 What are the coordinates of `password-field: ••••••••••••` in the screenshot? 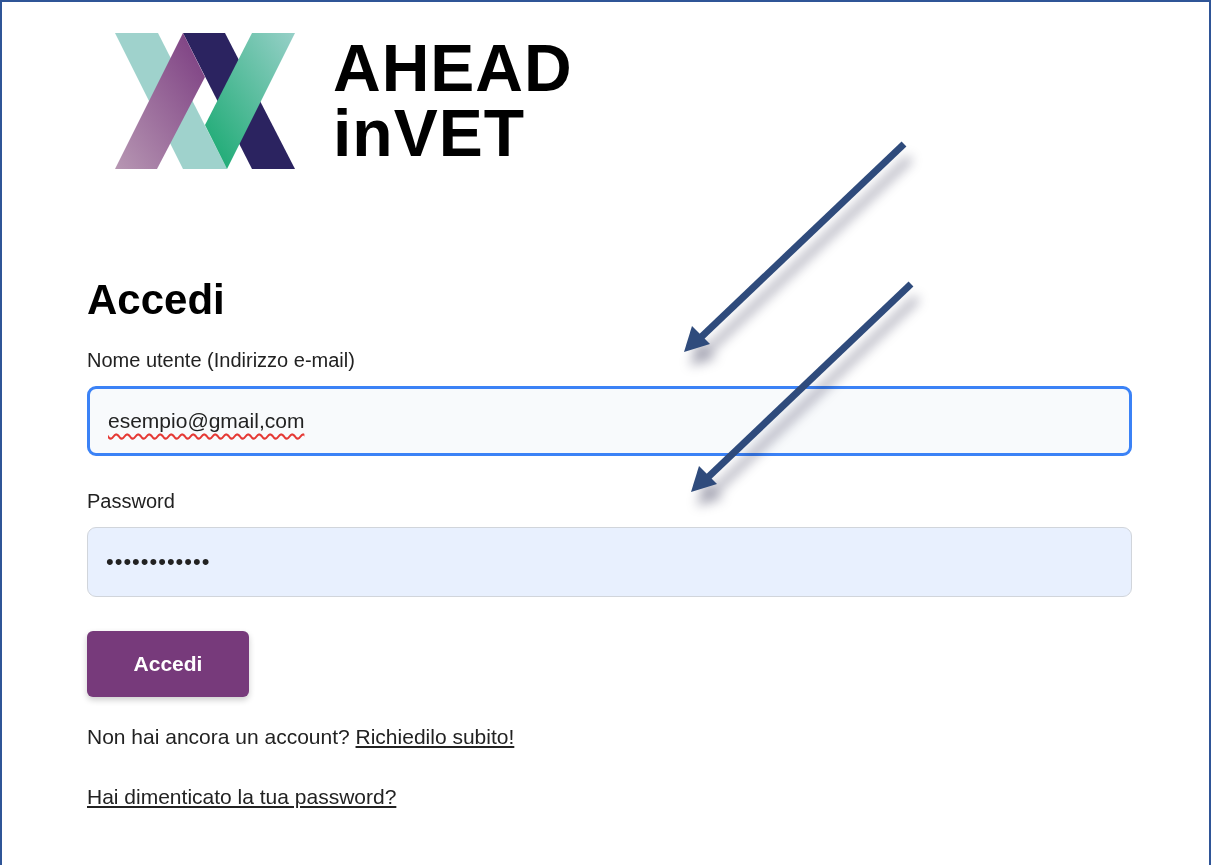 It's located at (609, 562).